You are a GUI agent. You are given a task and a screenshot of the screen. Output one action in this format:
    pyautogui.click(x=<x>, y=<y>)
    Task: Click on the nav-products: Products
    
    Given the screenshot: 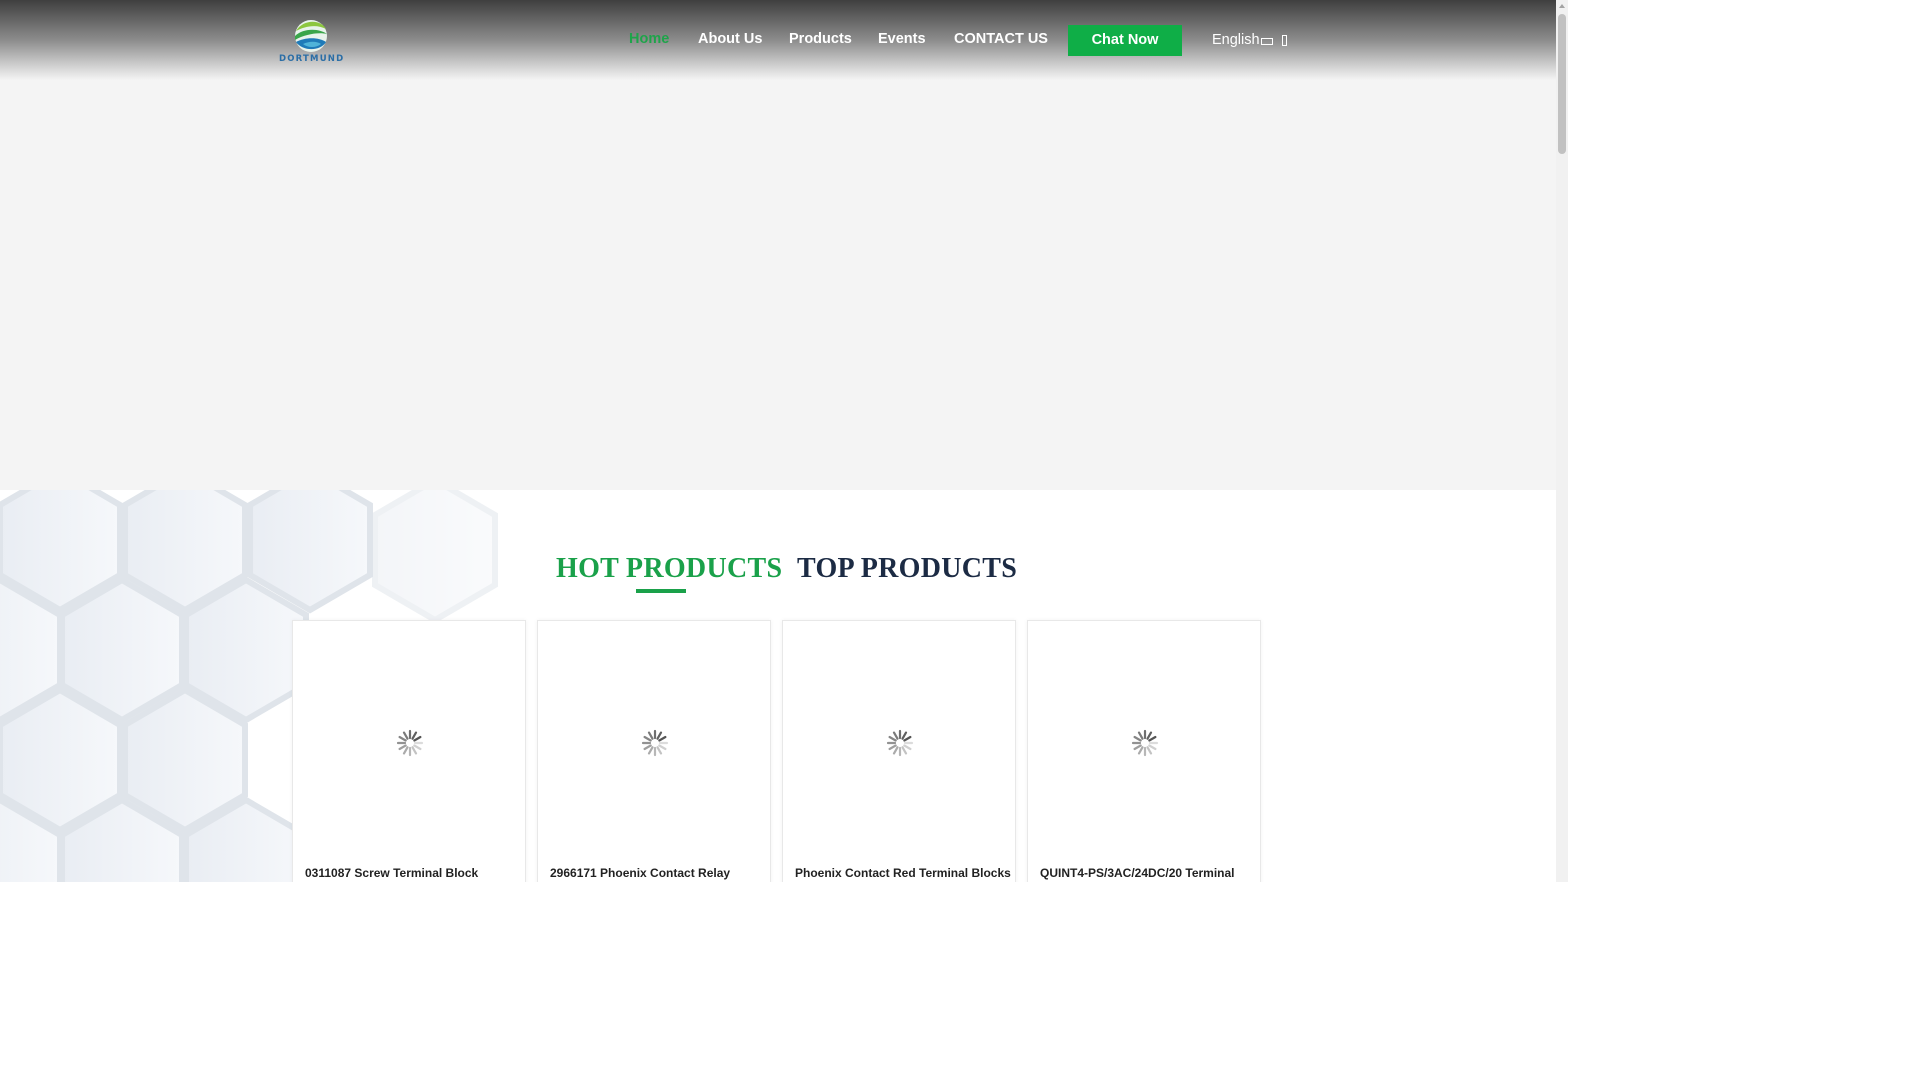 What is the action you would take?
    pyautogui.click(x=820, y=39)
    